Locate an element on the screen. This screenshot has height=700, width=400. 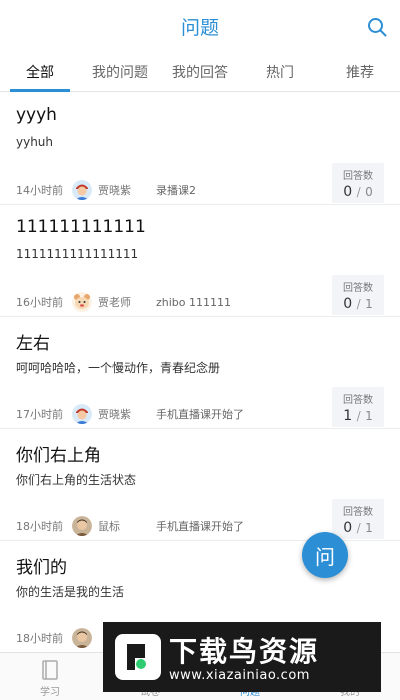
question-meta: 14小时前 贾晓紫 录播课2 is located at coordinates (106, 190).